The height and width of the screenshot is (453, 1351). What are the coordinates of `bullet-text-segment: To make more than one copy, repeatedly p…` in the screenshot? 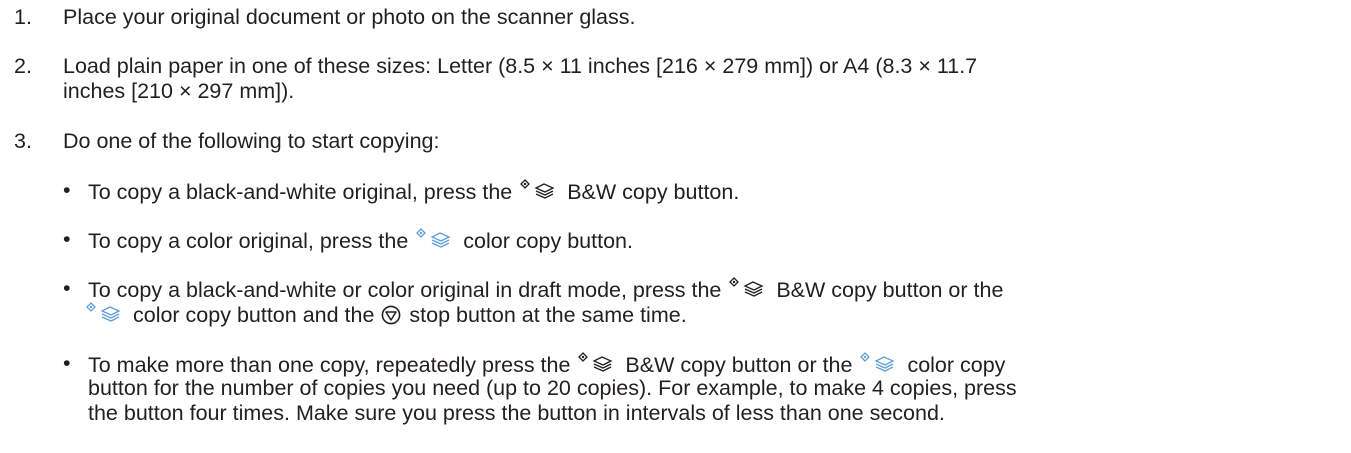 It's located at (329, 365).